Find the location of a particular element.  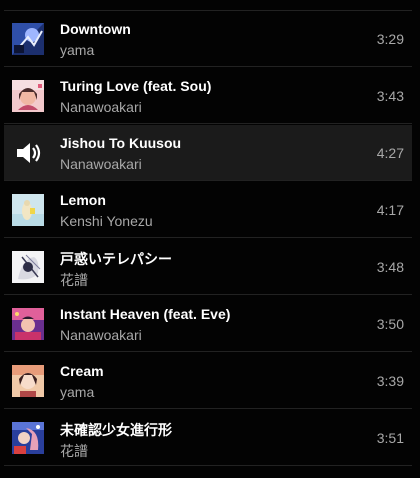

speaker-icon is located at coordinates (28, 153).